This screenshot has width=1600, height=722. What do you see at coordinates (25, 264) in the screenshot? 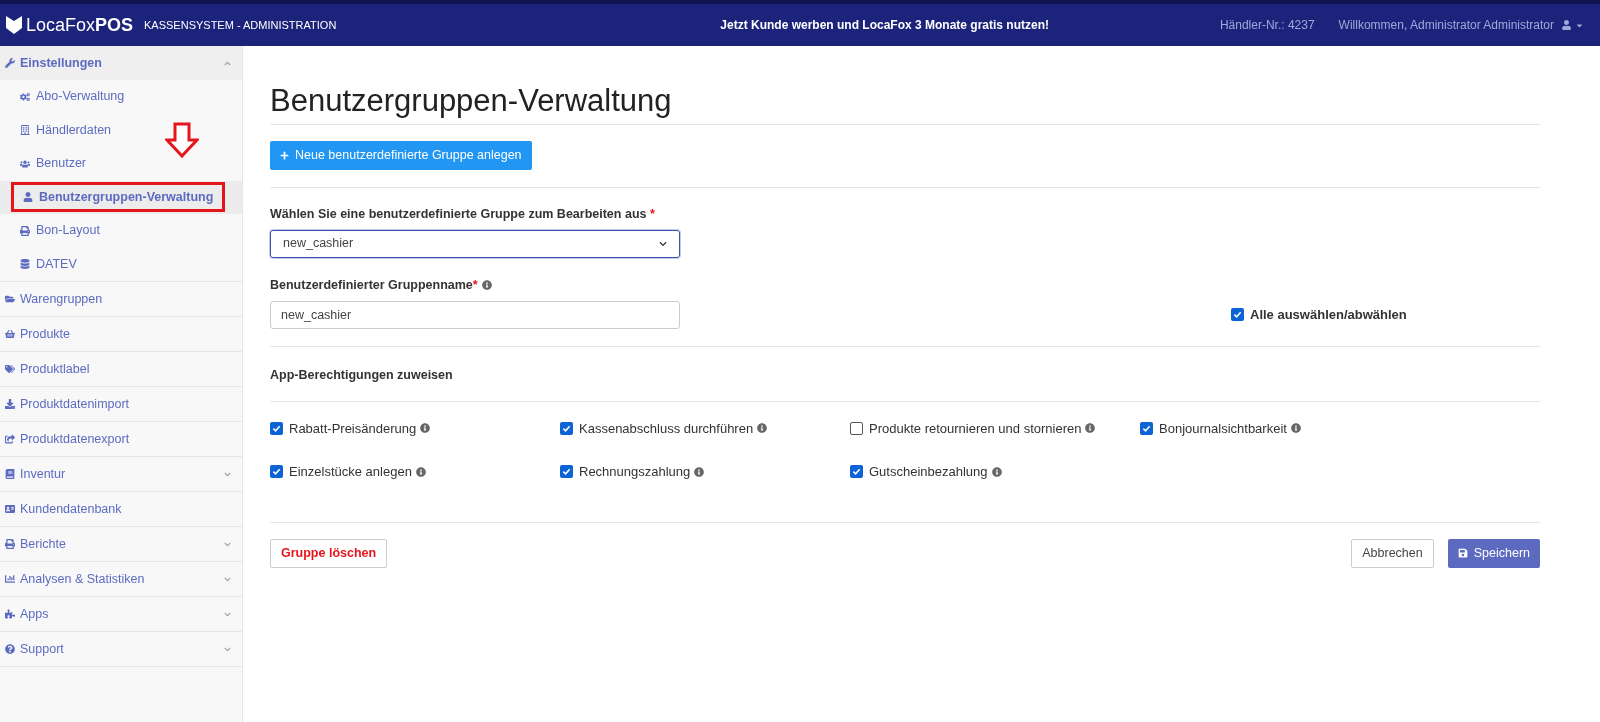
I see `database-icon` at bounding box center [25, 264].